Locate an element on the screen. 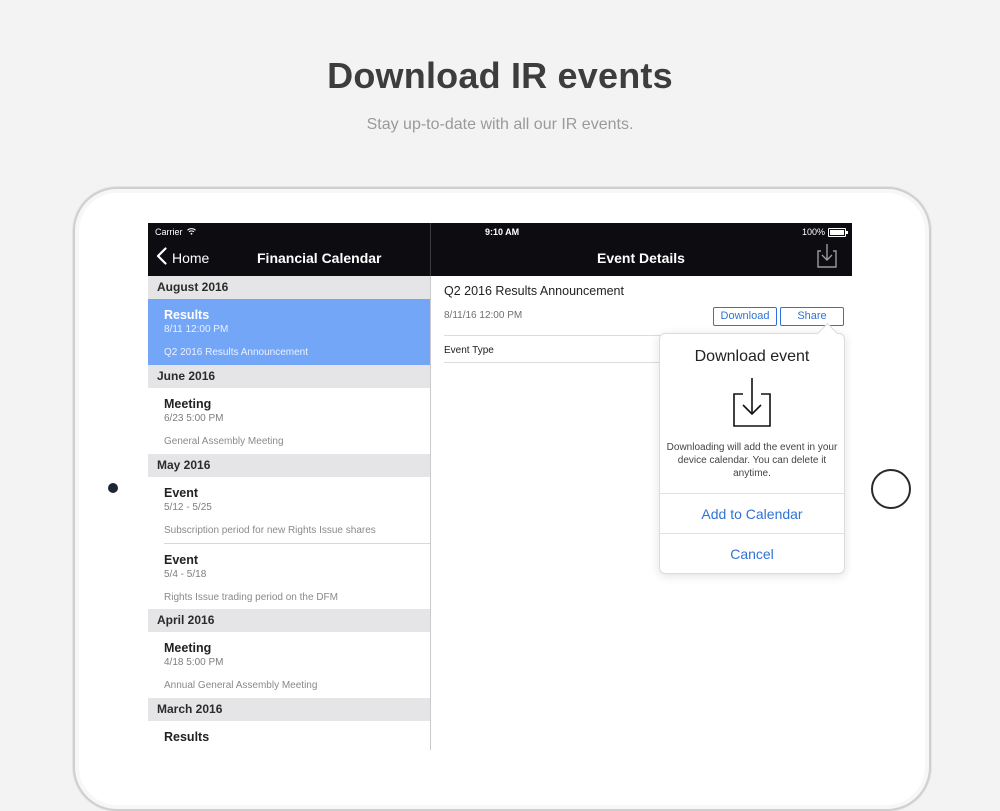 Image resolution: width=1000 pixels, height=811 pixels. back-button: Home is located at coordinates (182, 257).